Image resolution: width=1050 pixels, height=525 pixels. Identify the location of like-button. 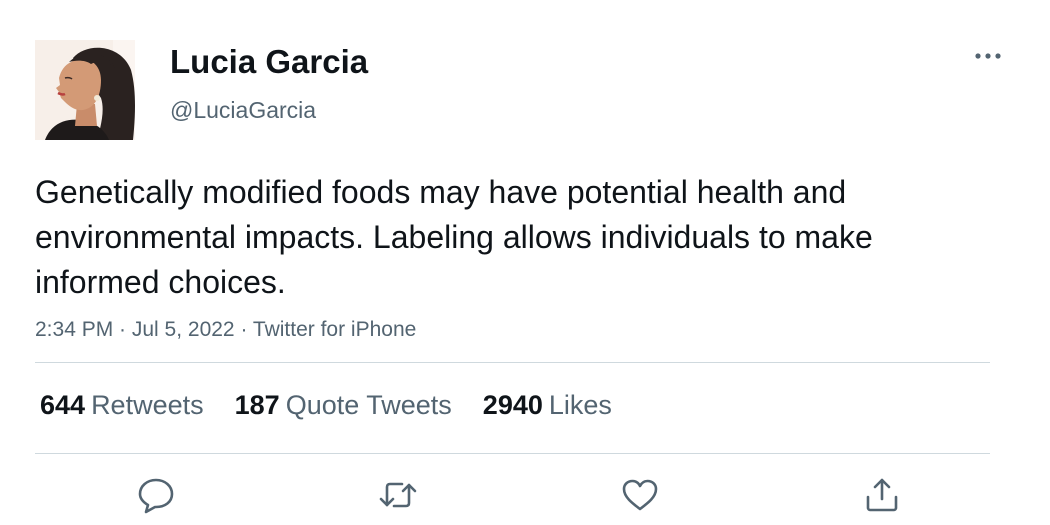
(640, 495).